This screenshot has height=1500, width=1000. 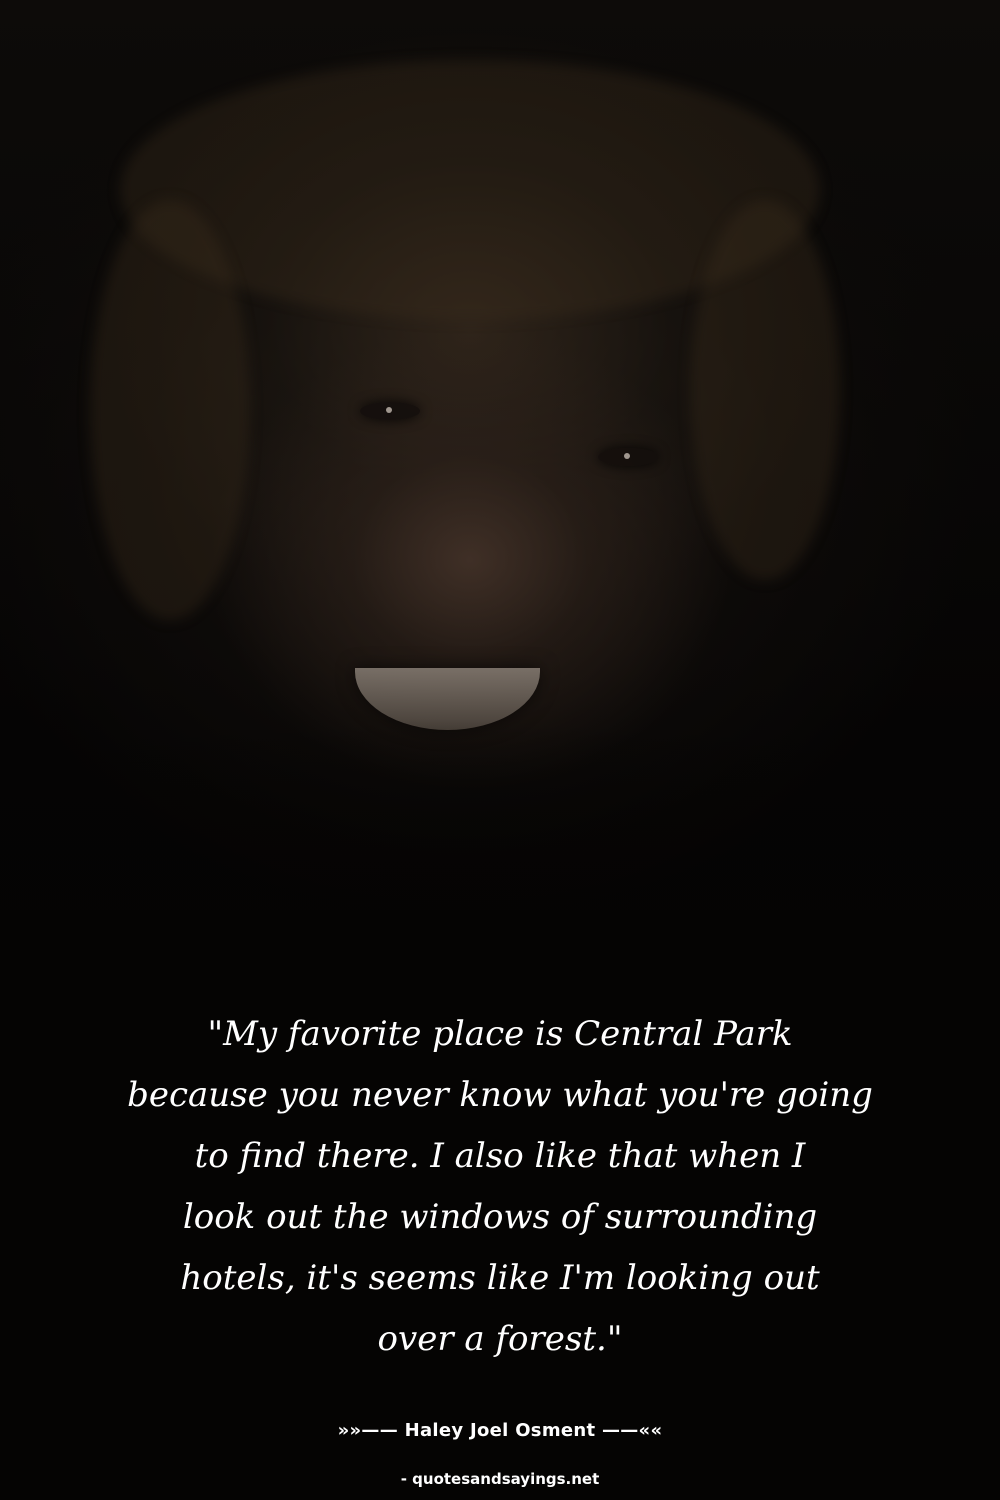 What do you see at coordinates (500, 1430) in the screenshot?
I see `author-name: »»—— Haley Joel Osment ——««` at bounding box center [500, 1430].